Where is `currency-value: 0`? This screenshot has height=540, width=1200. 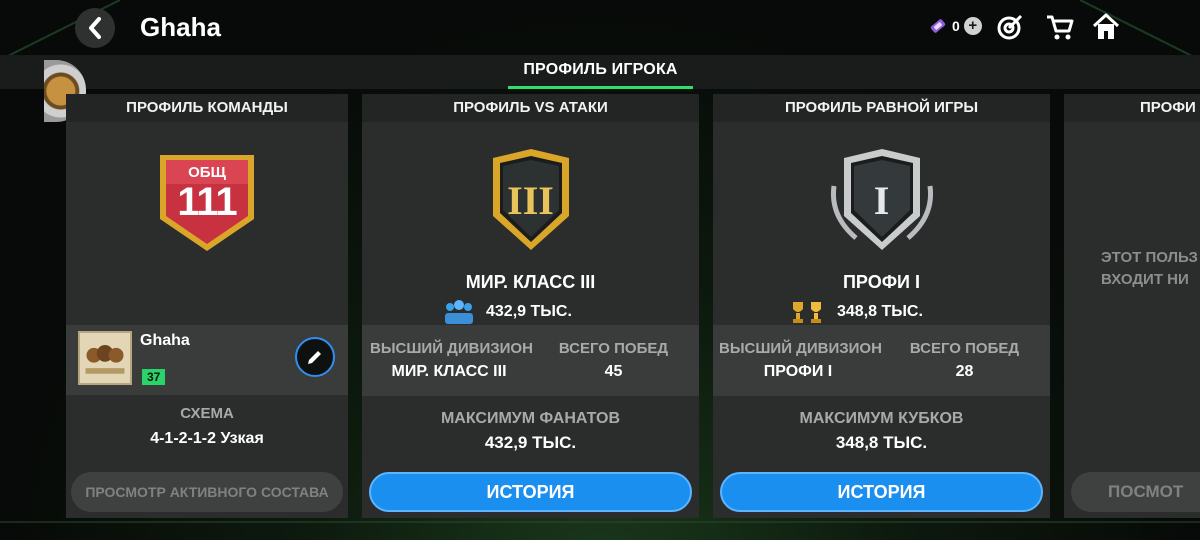
currency-value: 0 is located at coordinates (956, 26).